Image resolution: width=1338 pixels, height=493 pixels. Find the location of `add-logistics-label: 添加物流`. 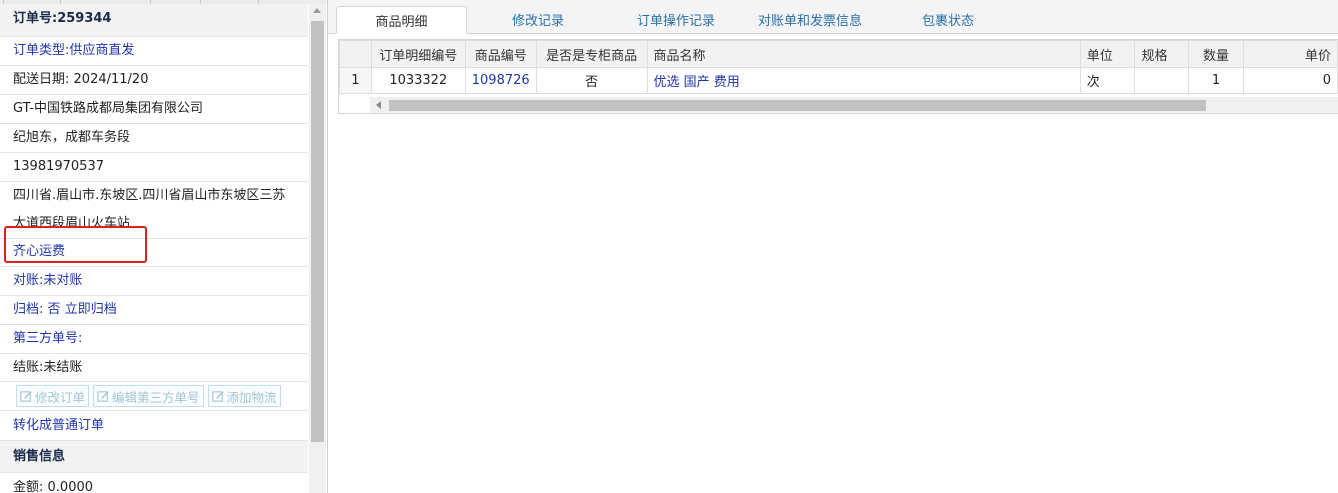

add-logistics-label: 添加物流 is located at coordinates (251, 397).